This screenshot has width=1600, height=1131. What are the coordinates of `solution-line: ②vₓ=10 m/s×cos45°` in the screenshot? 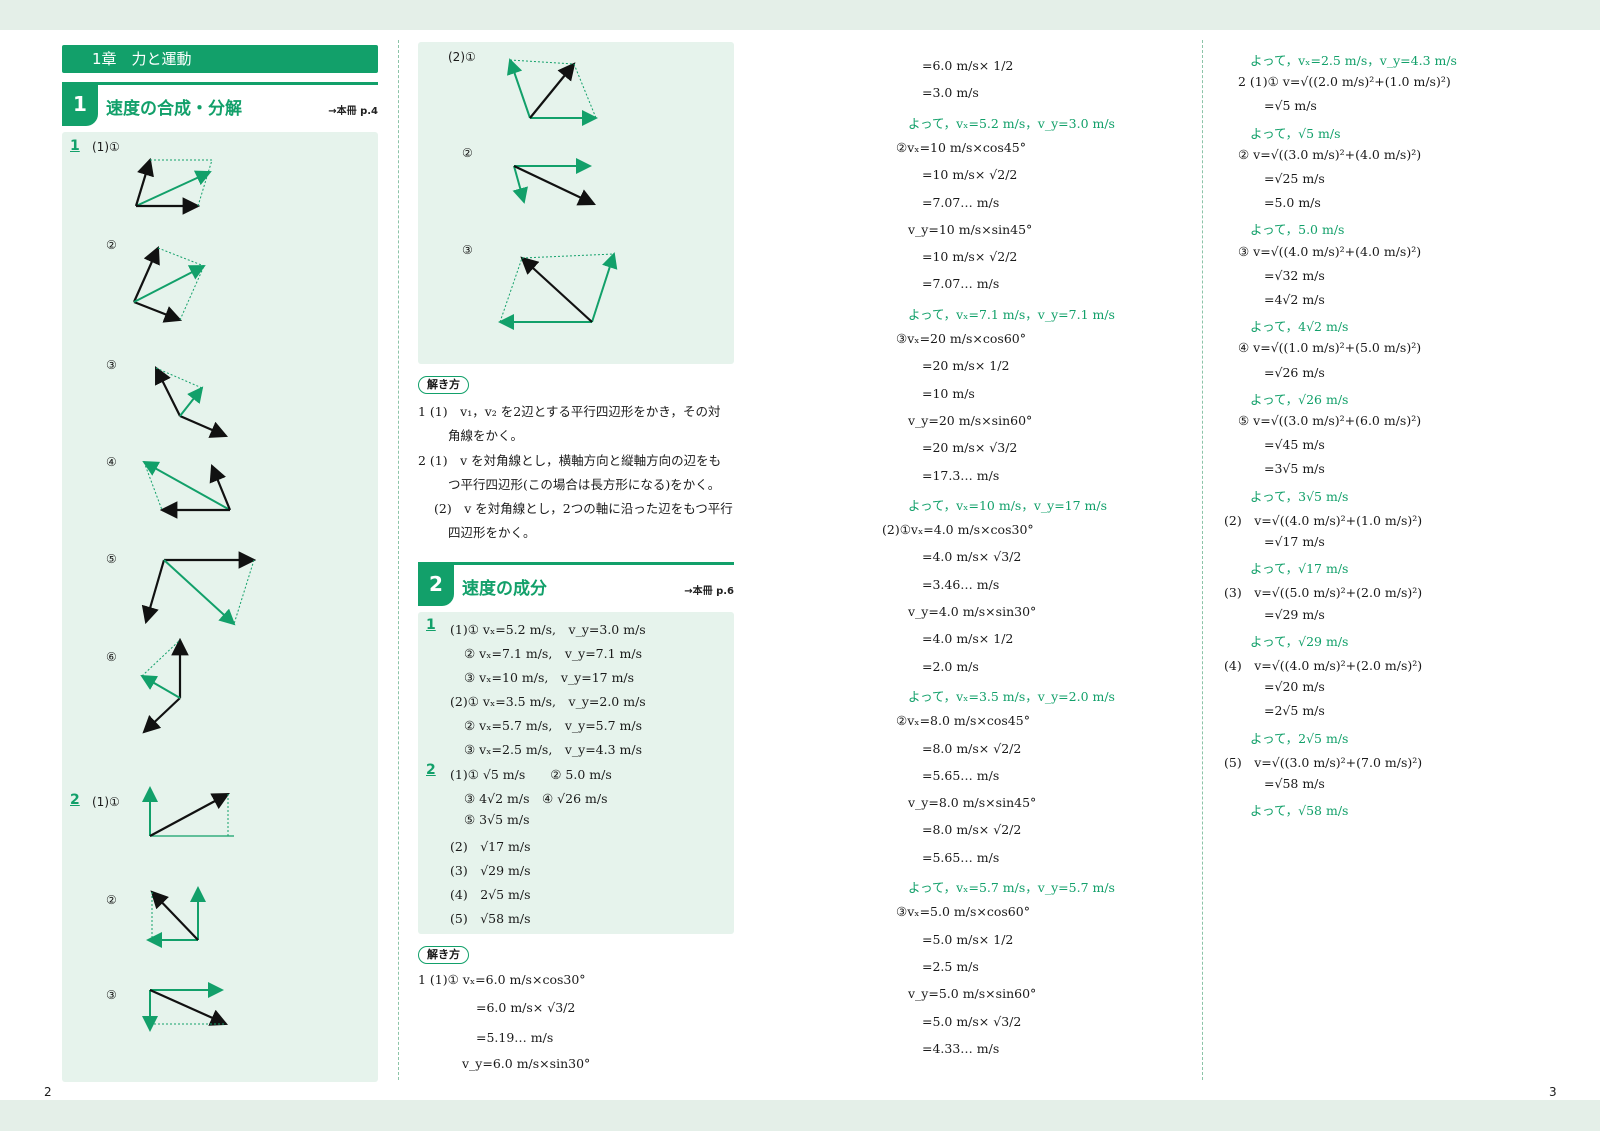 It's located at (961, 147).